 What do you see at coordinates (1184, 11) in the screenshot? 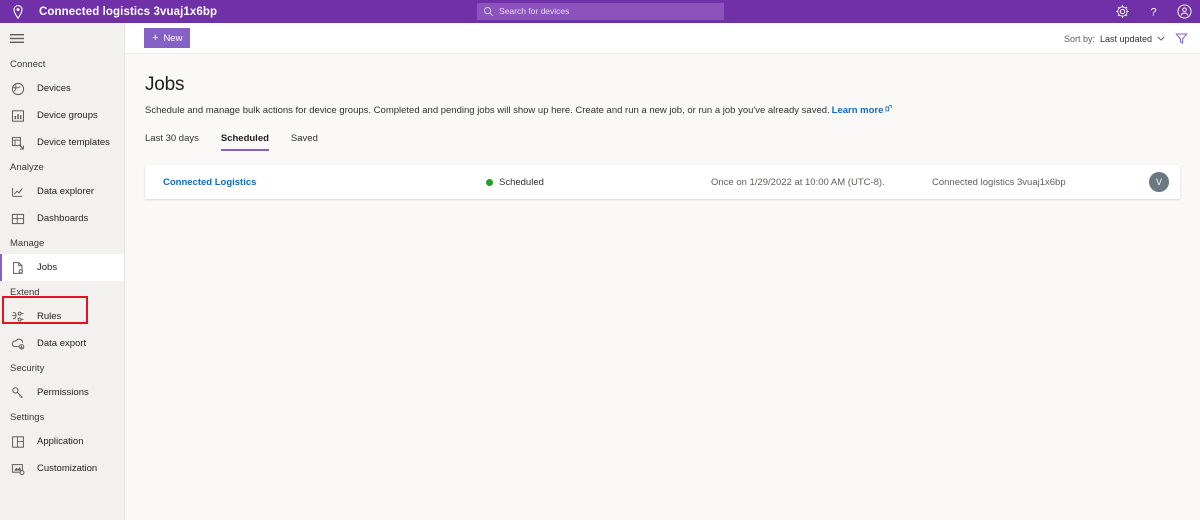
I see `account-icon` at bounding box center [1184, 11].